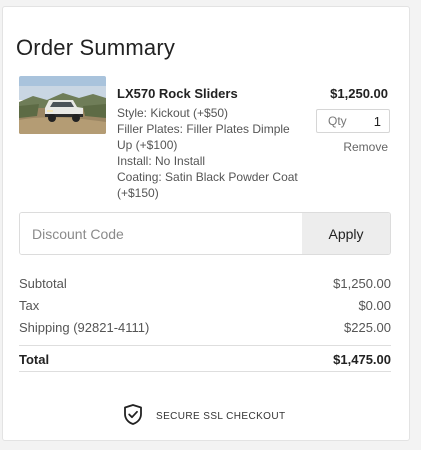  I want to click on shipping-value: $225.00, so click(367, 327).